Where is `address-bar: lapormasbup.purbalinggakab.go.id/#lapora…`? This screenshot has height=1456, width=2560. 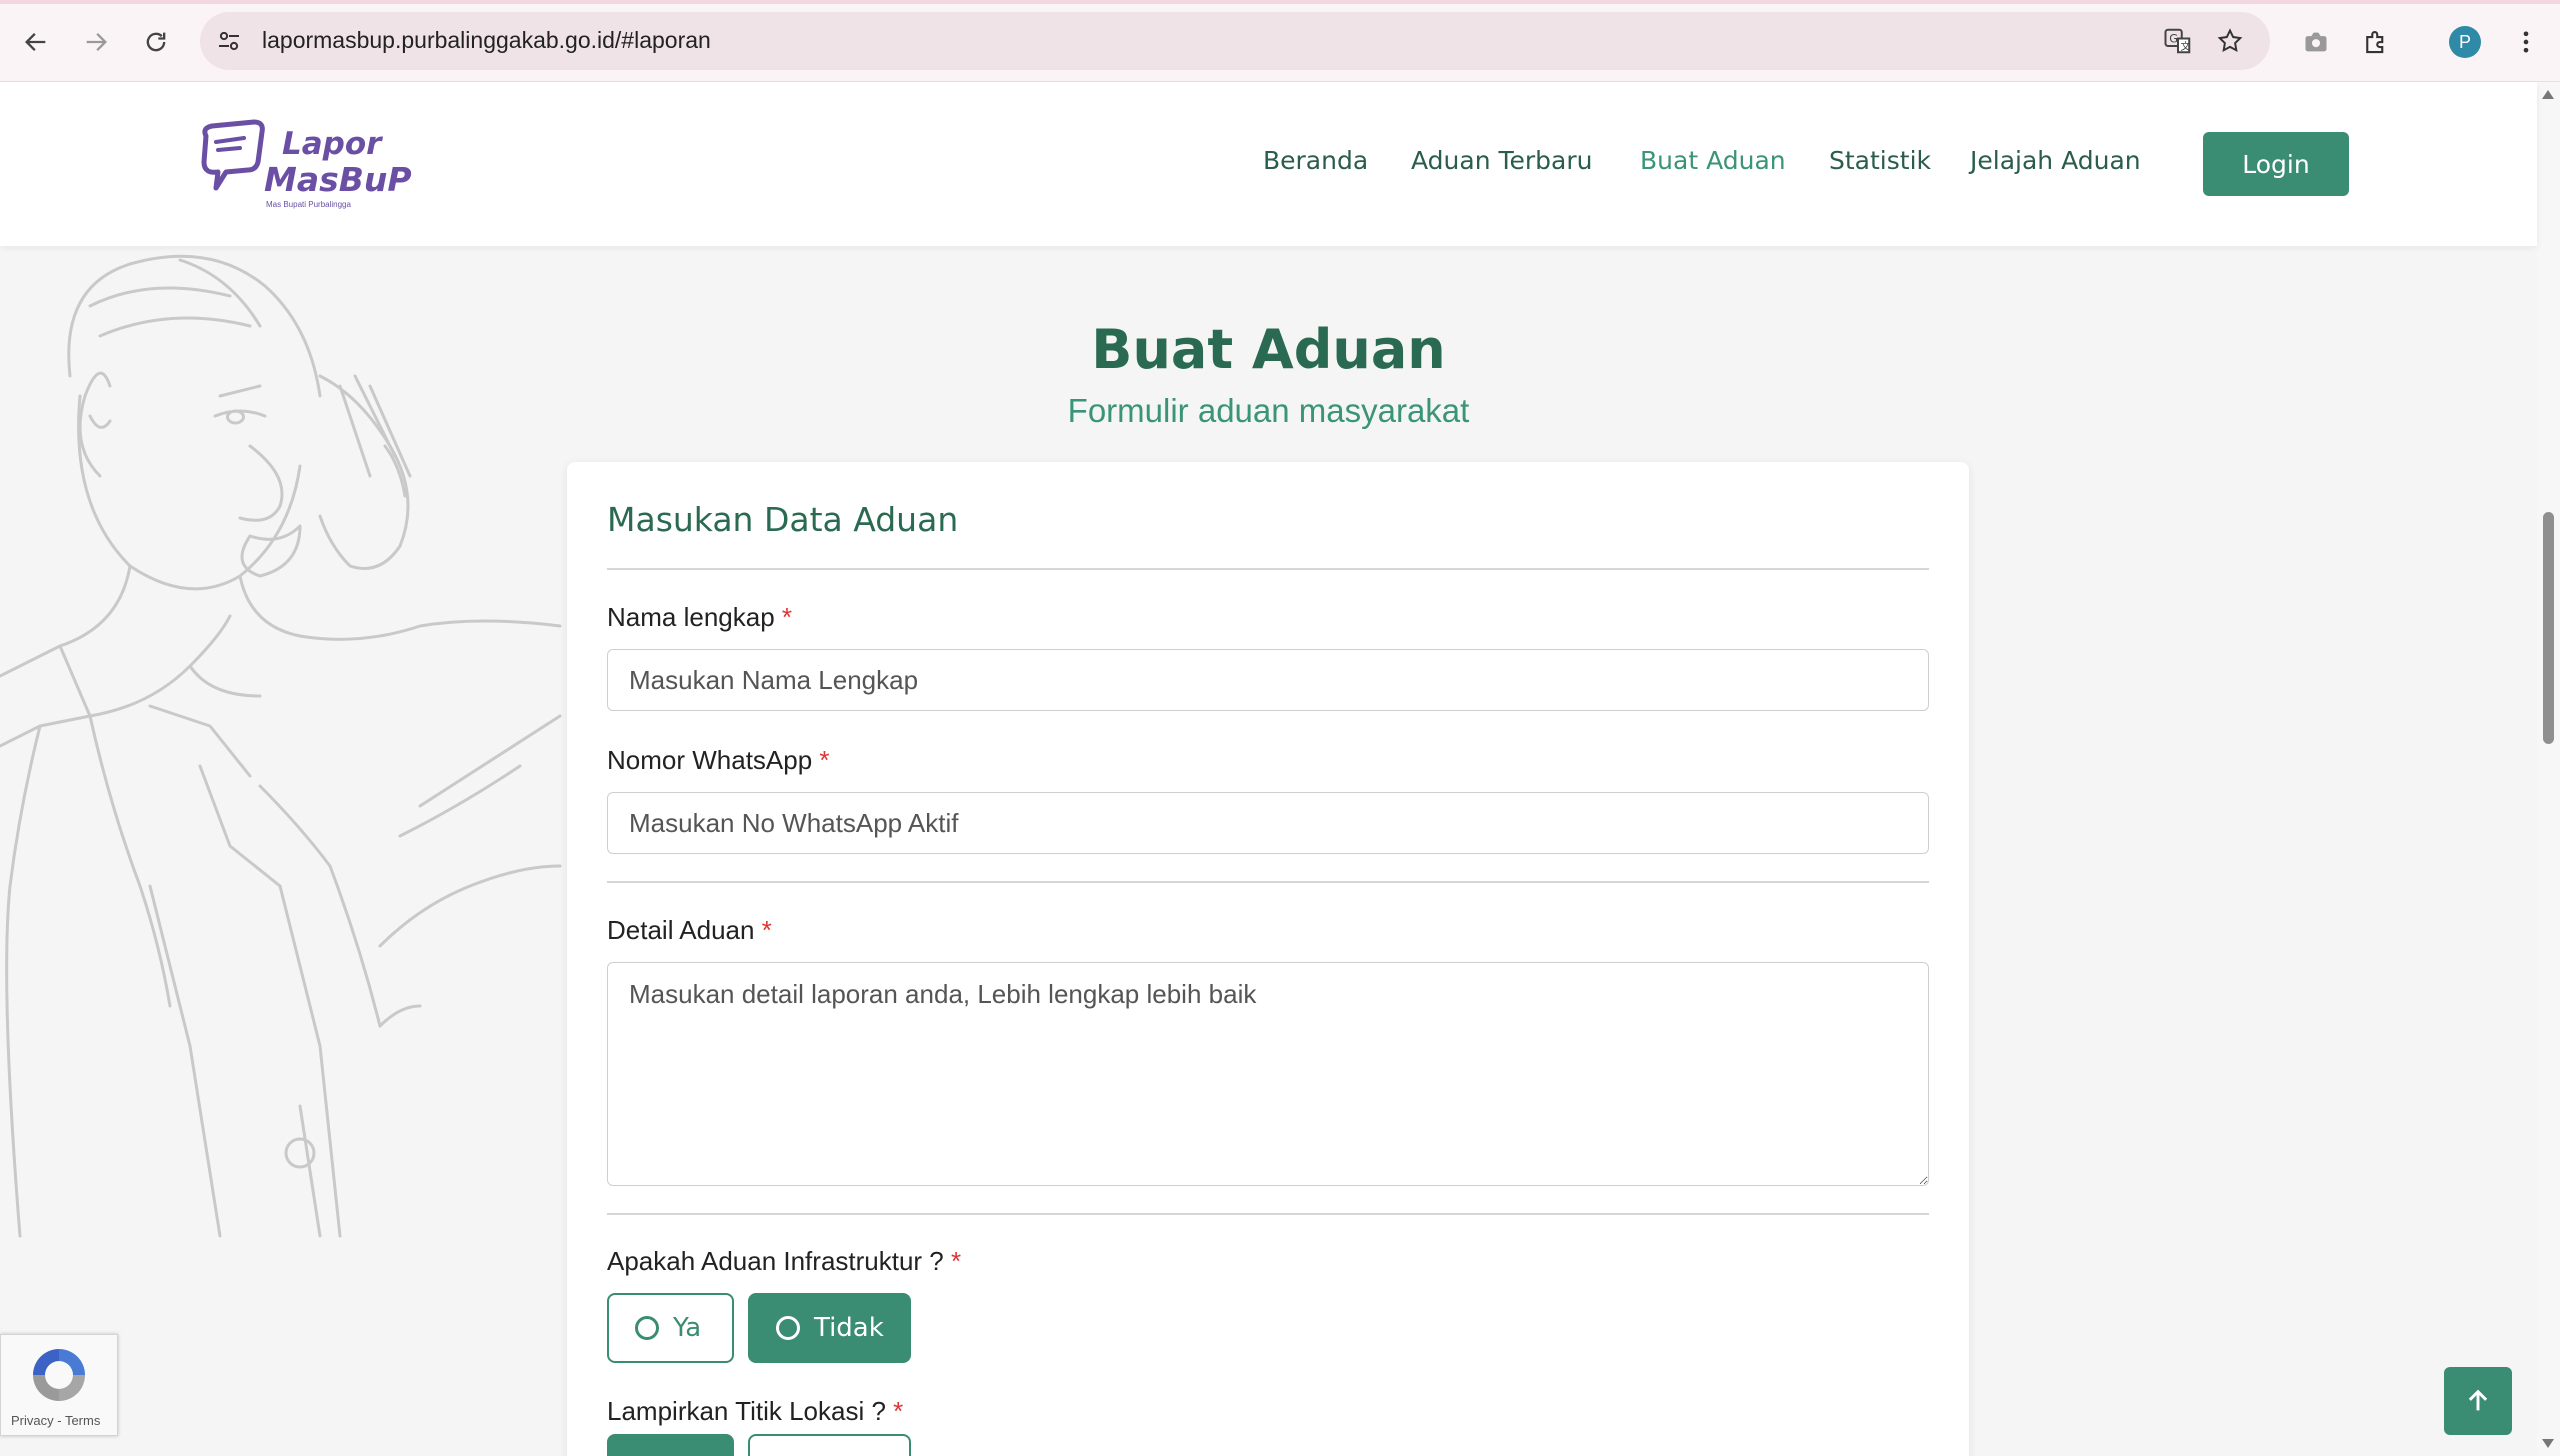 address-bar: lapormasbup.purbalinggakab.go.id/#lapora… is located at coordinates (1235, 41).